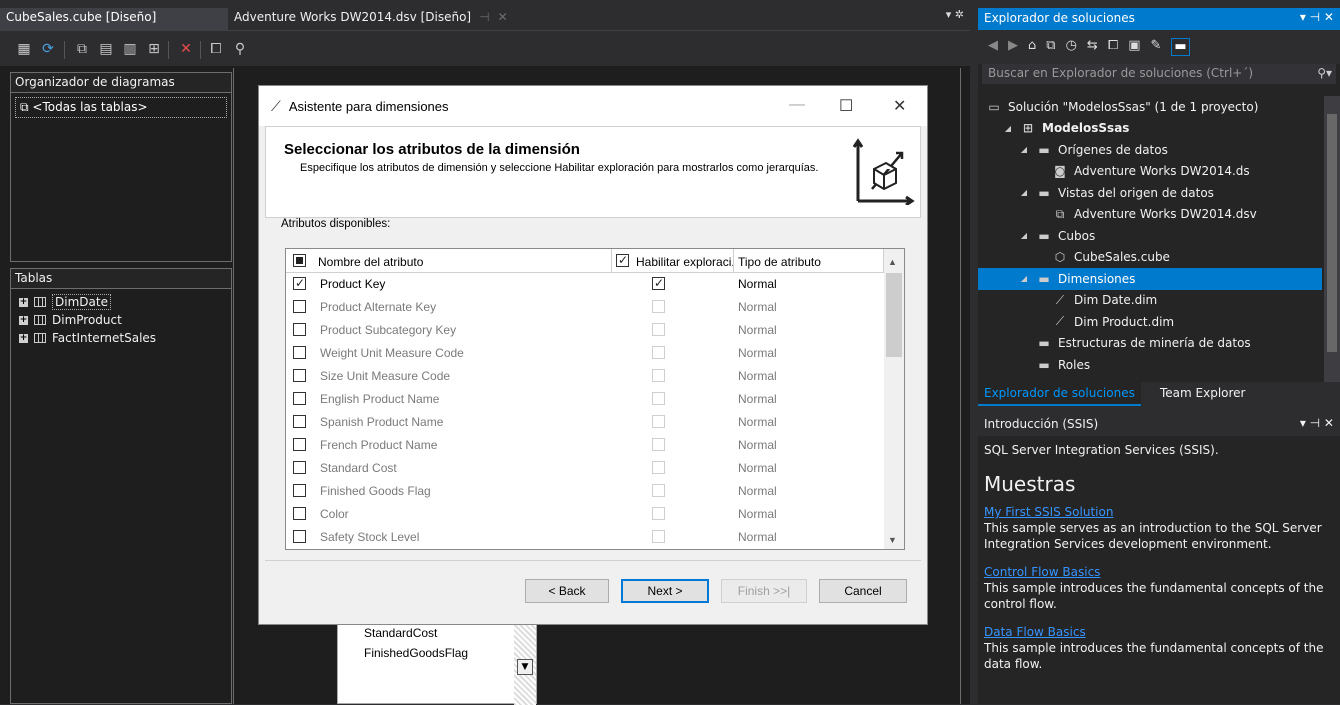 Image resolution: width=1340 pixels, height=705 pixels. I want to click on maximize-icon: ☐, so click(846, 106).